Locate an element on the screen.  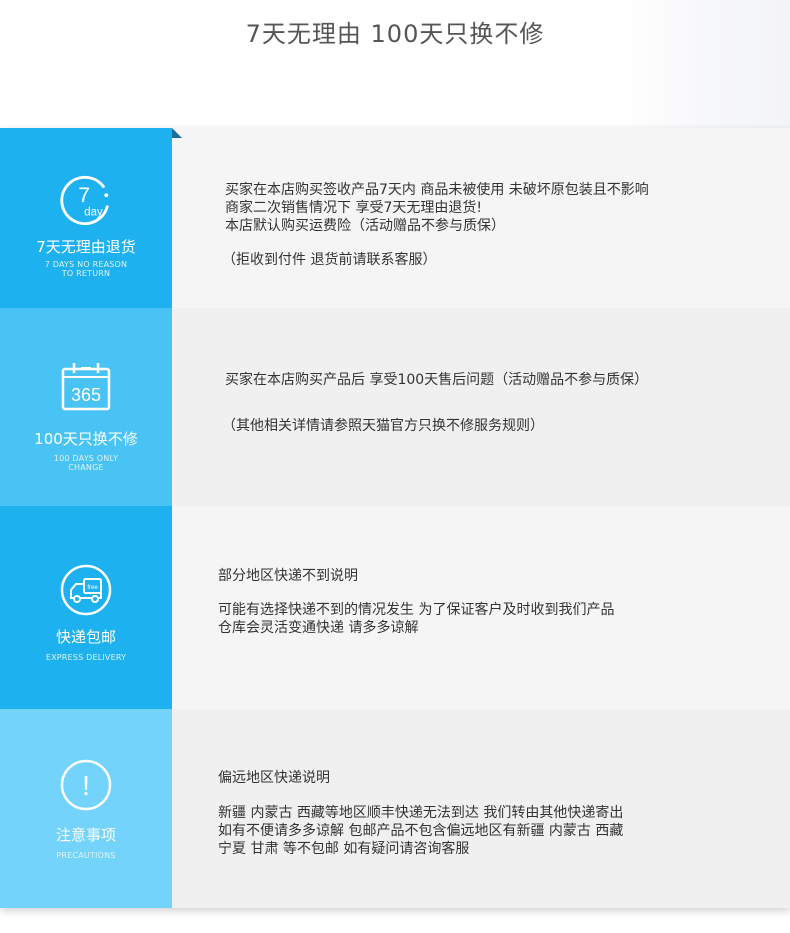
text-line: 买家在本店购买产品后 享受100天售后问题（活动赠品不参与质保） is located at coordinates (437, 380).